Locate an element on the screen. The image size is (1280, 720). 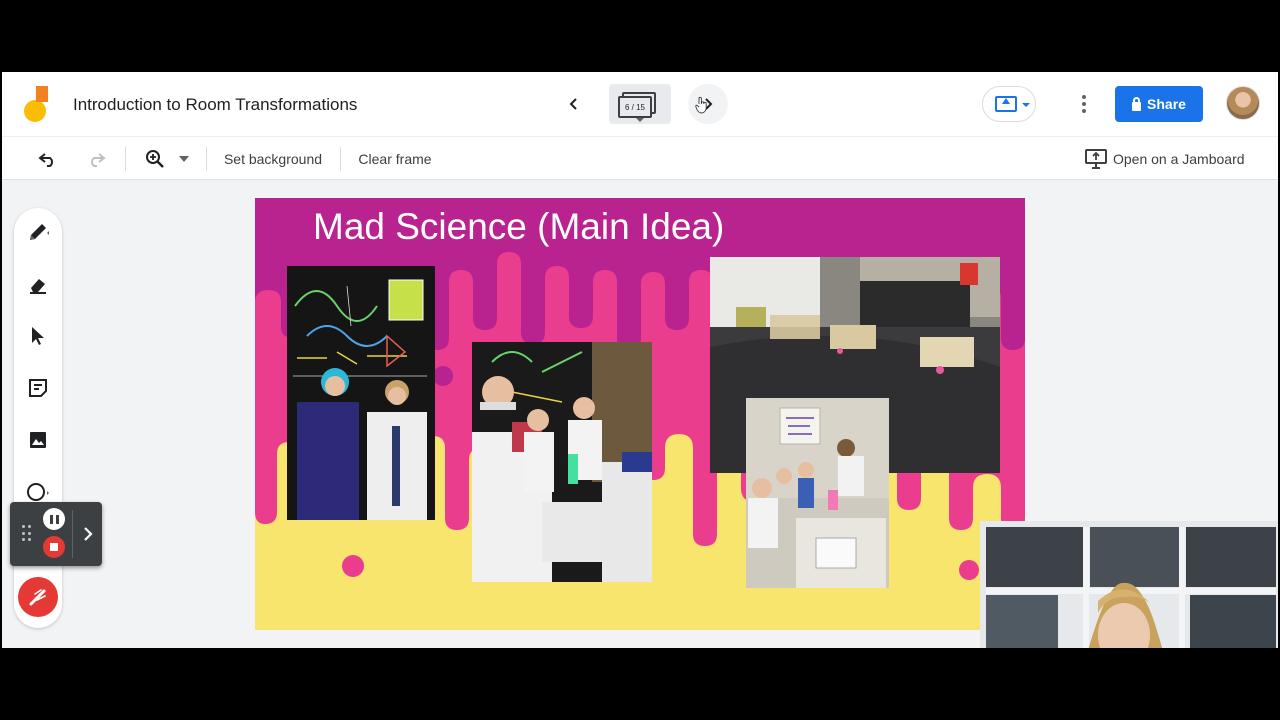
webcam-overlay is located at coordinates (1129, 584).